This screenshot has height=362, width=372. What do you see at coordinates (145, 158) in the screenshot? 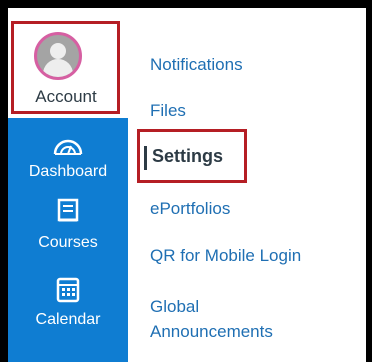
I see `active-item-indicator` at bounding box center [145, 158].